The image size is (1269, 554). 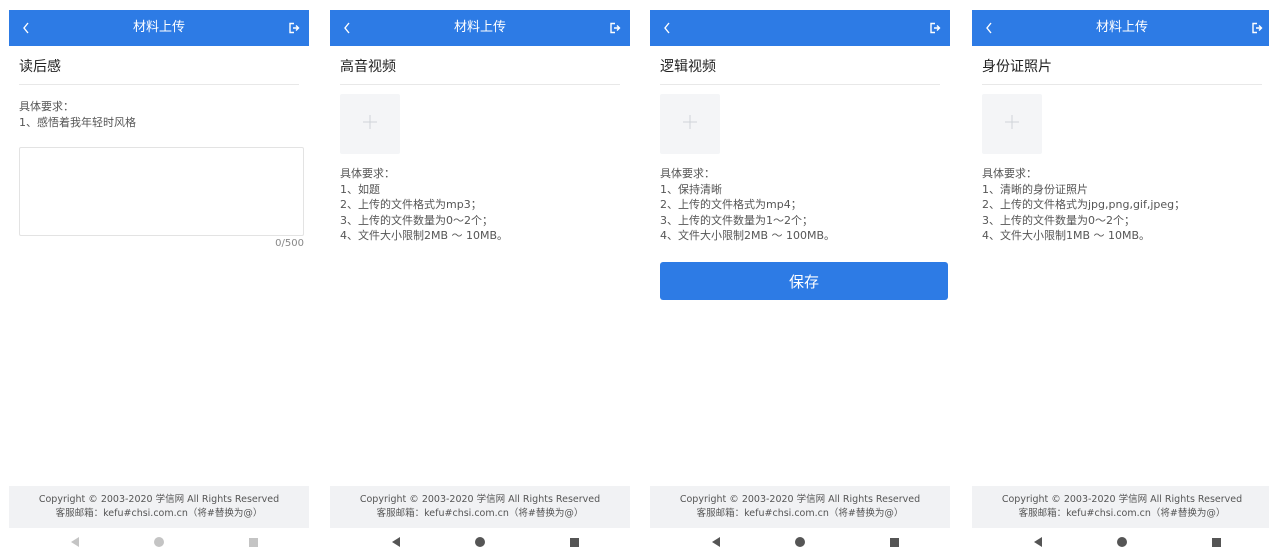 I want to click on requirement-line: 2、上传的文件格式为mp4；, so click(x=731, y=204).